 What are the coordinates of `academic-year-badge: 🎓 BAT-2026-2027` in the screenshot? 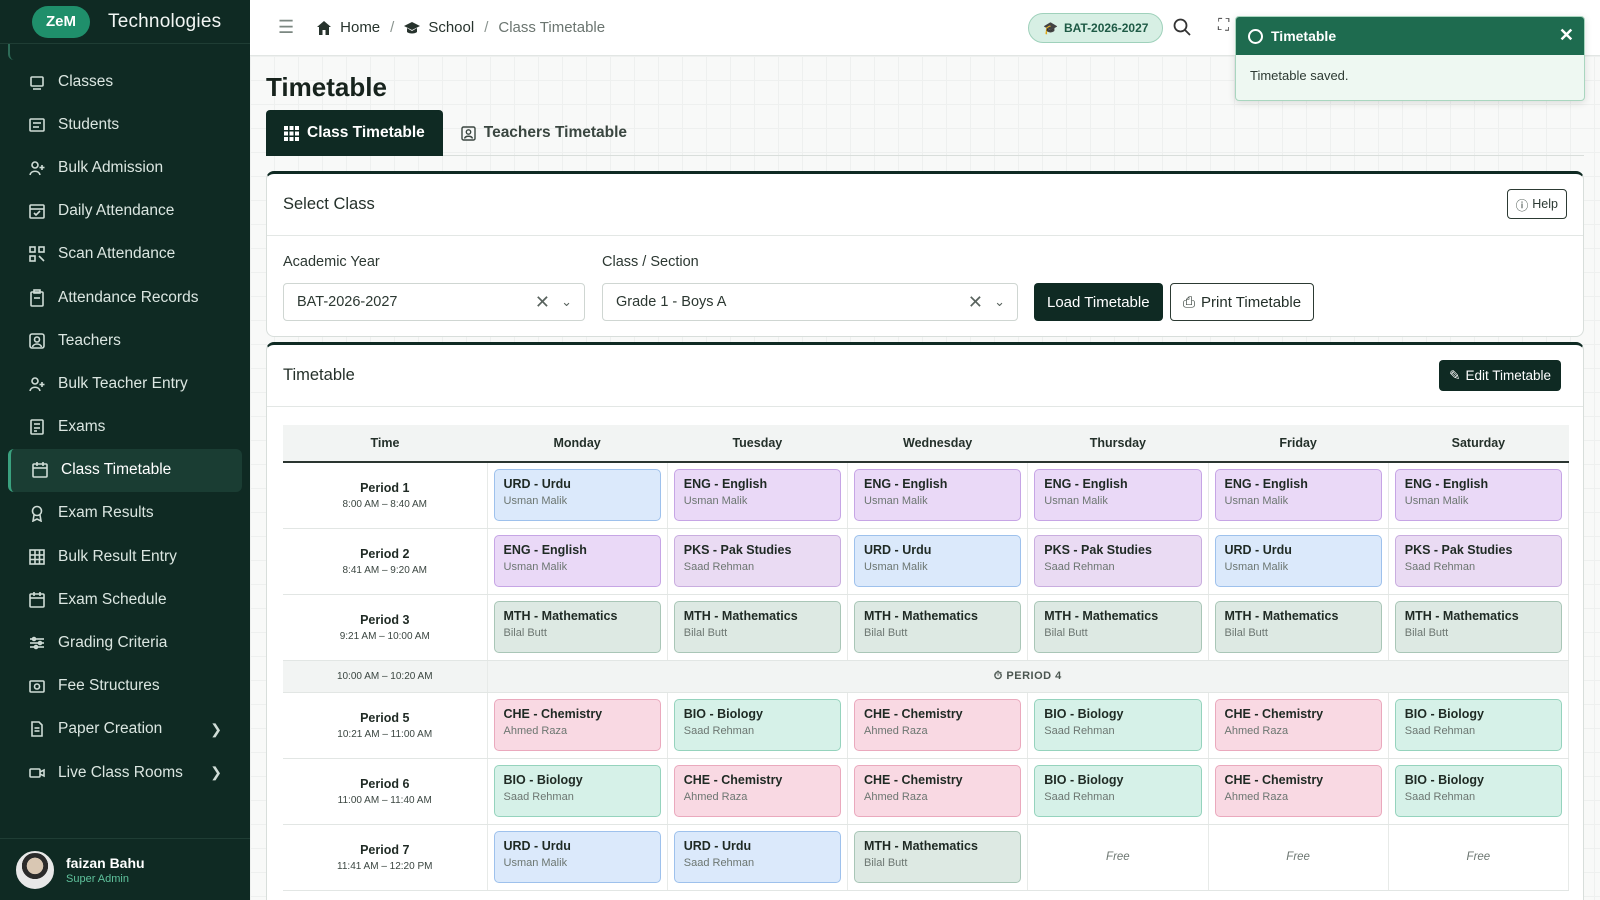 It's located at (1096, 28).